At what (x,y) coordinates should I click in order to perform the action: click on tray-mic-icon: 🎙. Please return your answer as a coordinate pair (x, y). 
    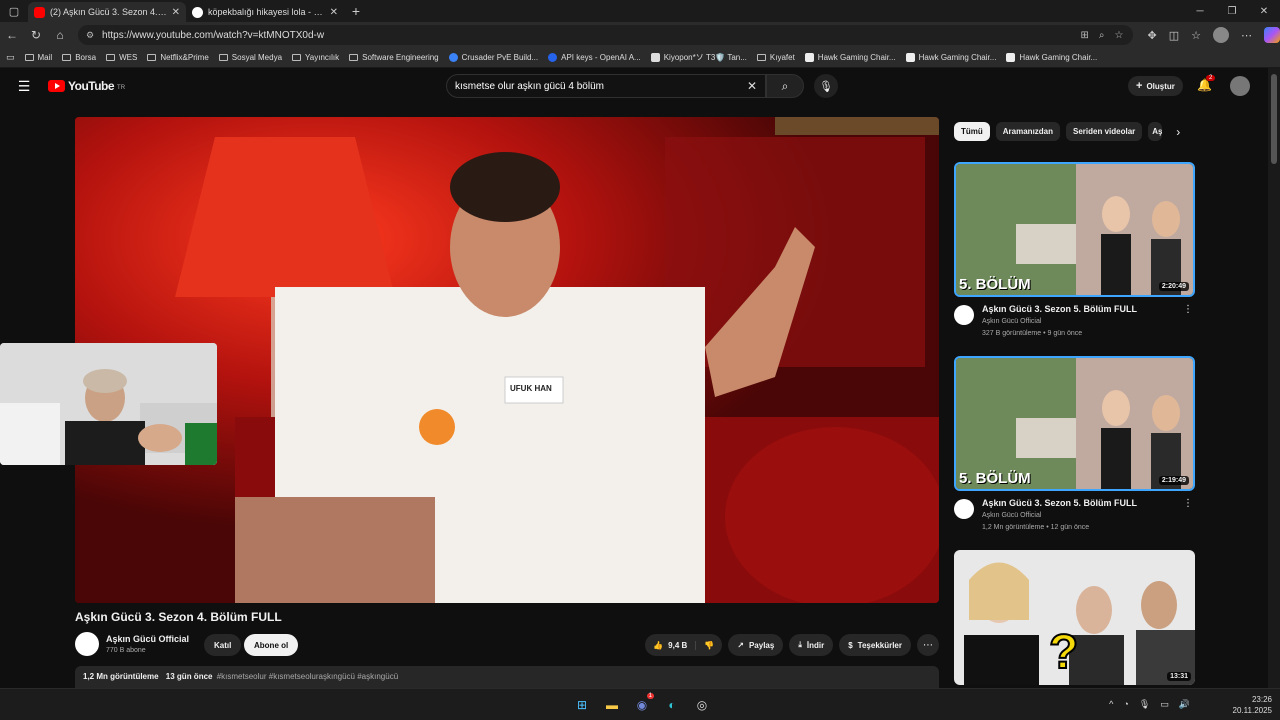
    Looking at the image, I should click on (1144, 704).